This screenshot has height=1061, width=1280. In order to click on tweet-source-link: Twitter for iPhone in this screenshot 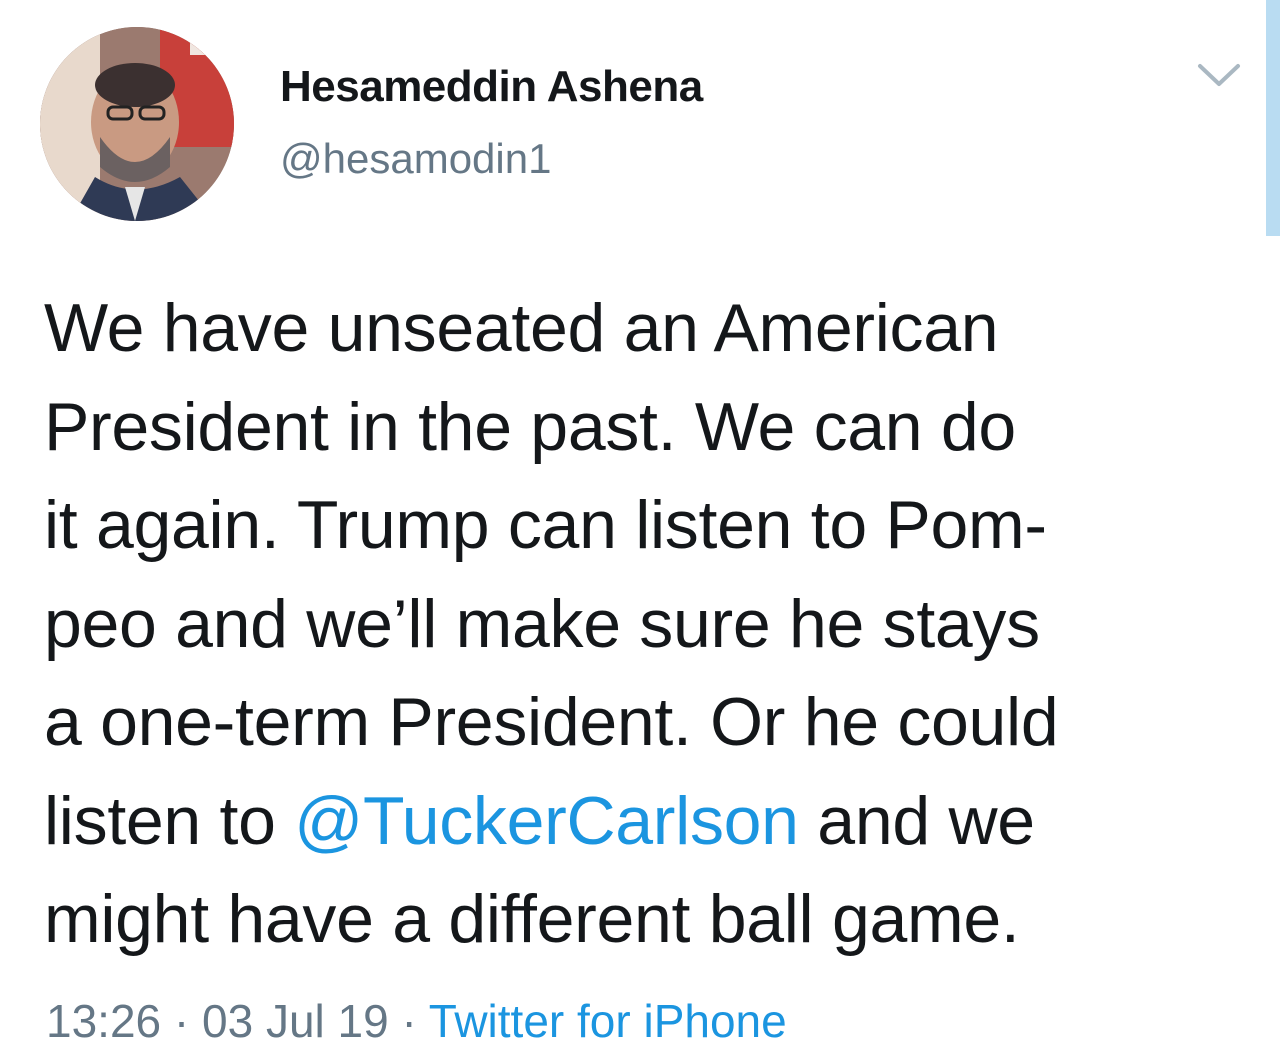, I will do `click(608, 1021)`.